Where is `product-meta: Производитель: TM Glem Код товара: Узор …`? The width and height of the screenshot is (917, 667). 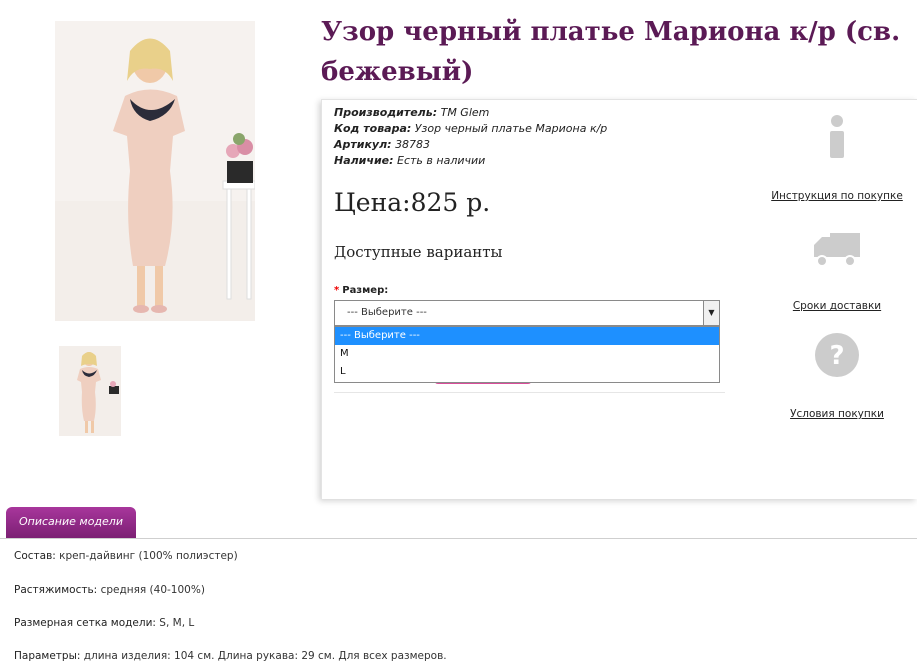 product-meta: Производитель: TM Glem Код товара: Узор … is located at coordinates (470, 137).